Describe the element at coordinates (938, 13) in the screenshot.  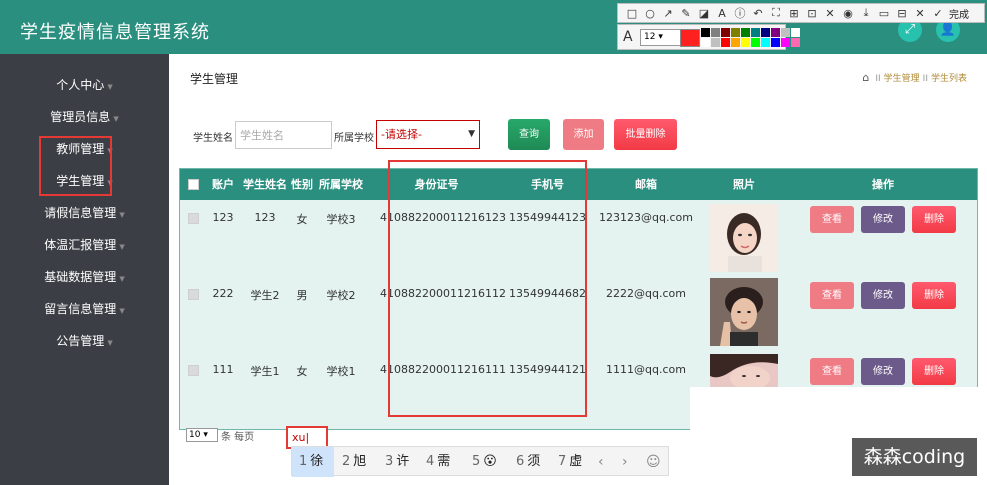
I see `screenshot-tool-icon: ✓` at that location.